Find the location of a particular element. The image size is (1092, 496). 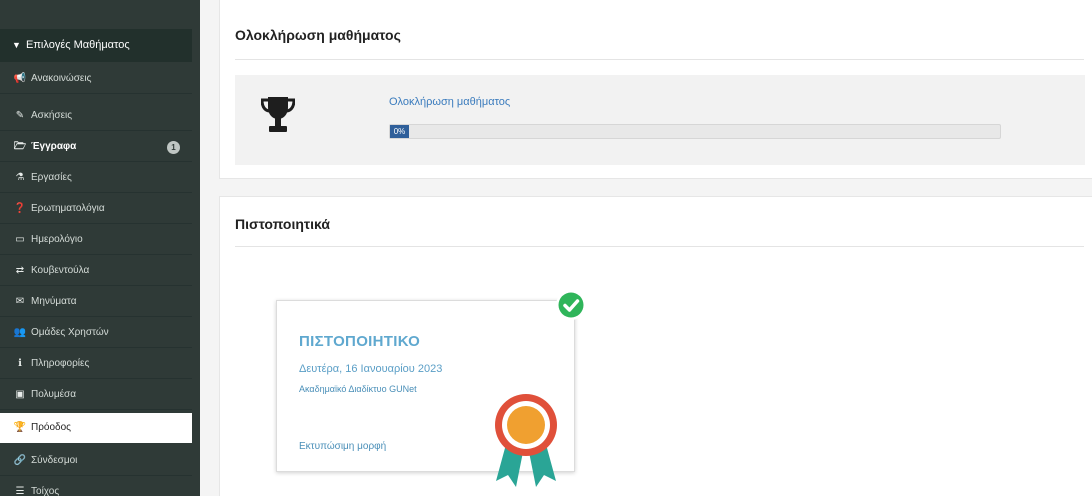

question-circle-icon: ❓ is located at coordinates (20, 208).